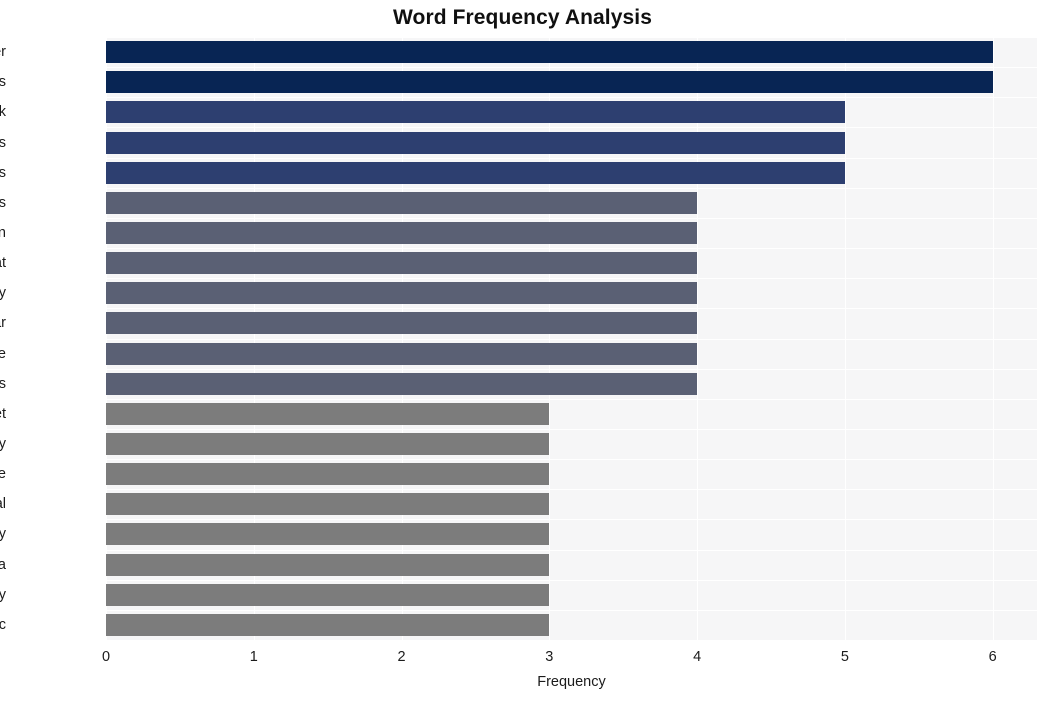 Image resolution: width=1045 pixels, height=701 pixels. What do you see at coordinates (3, 293) in the screenshot?
I see `y-axis-tick-label: fancy` at bounding box center [3, 293].